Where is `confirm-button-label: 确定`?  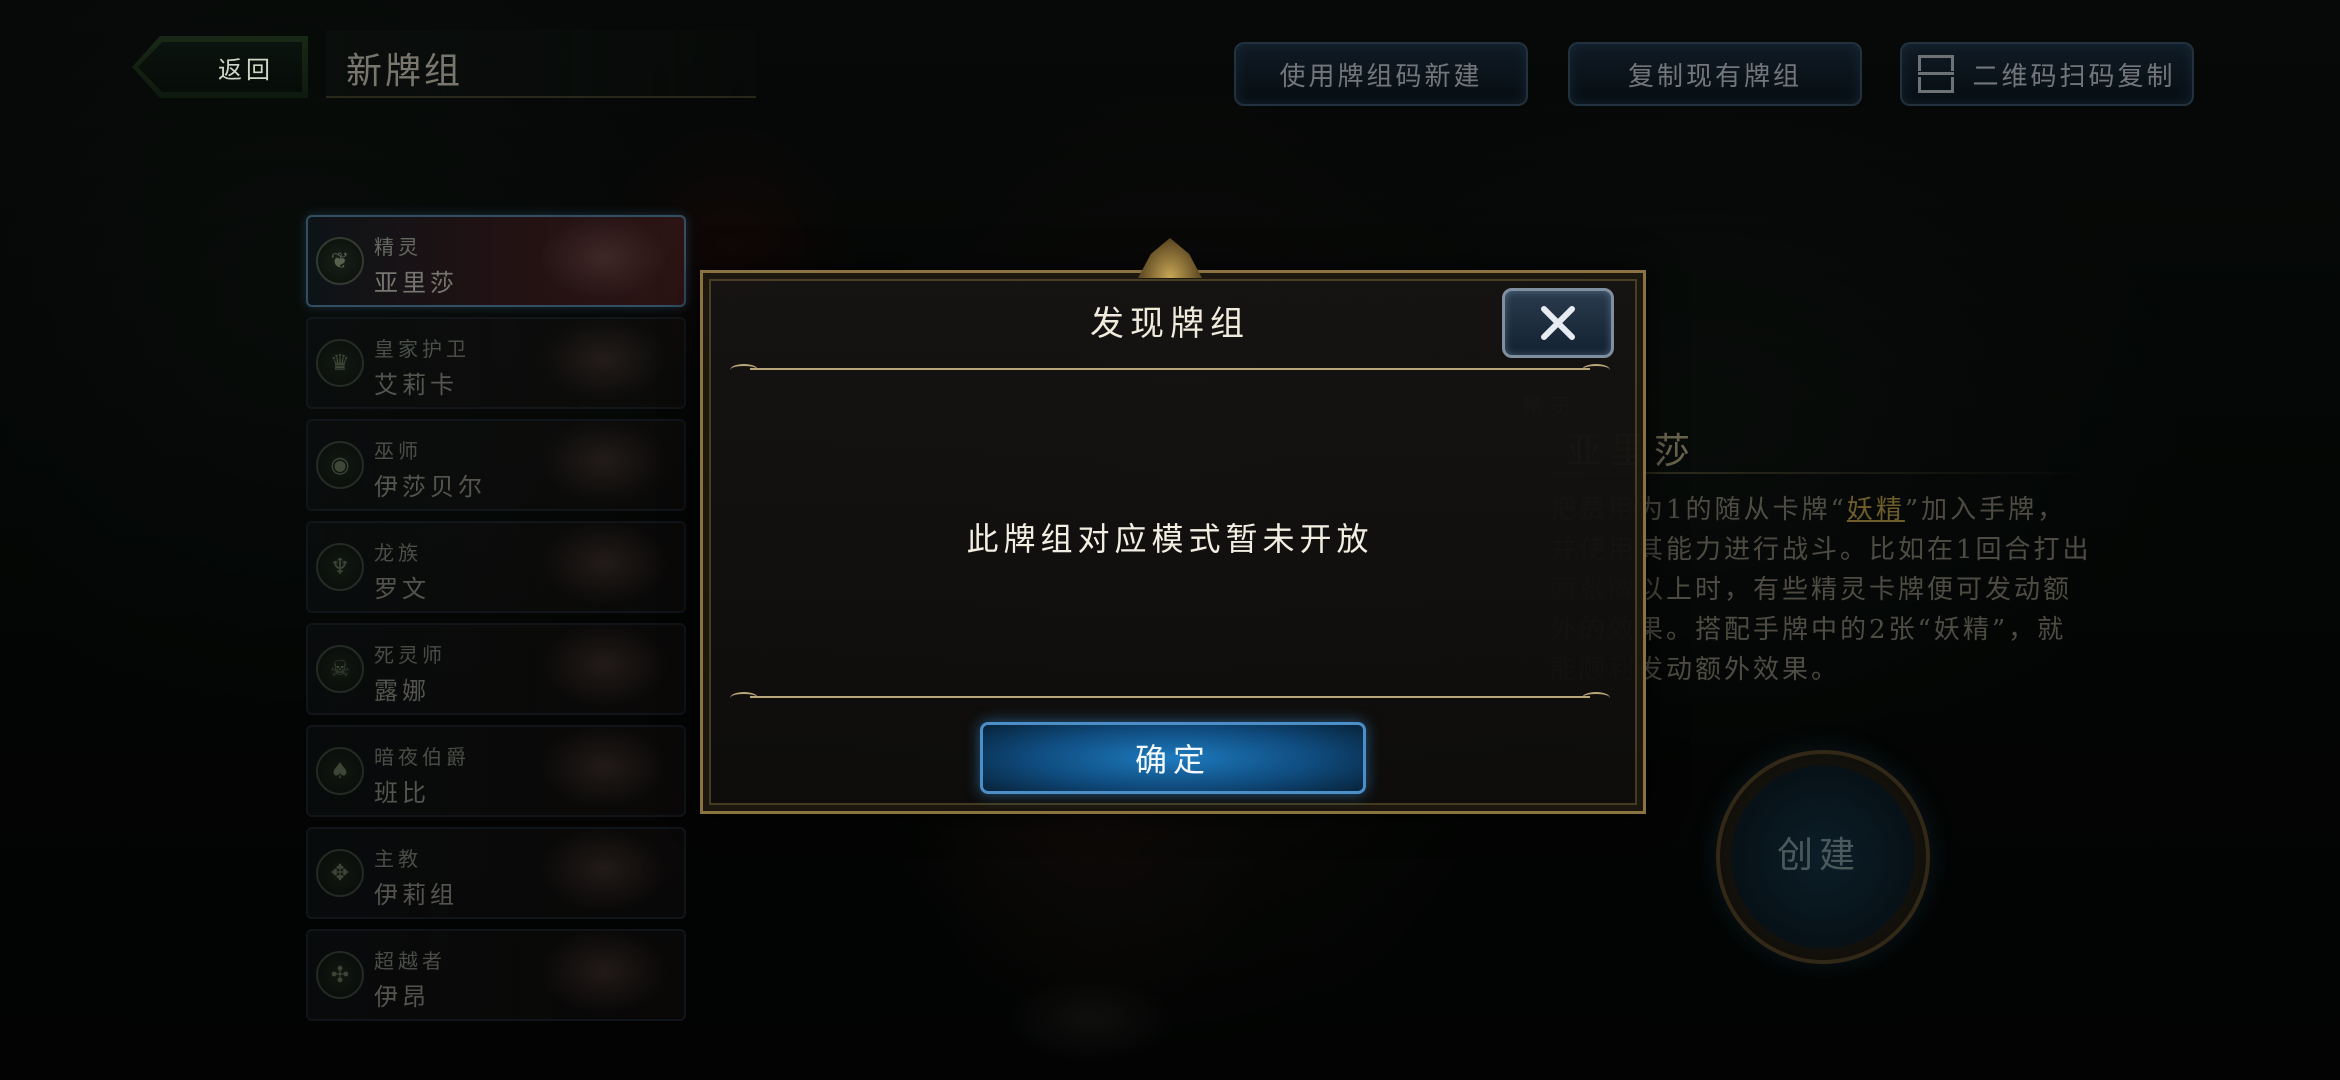
confirm-button-label: 确定 is located at coordinates (1172, 760).